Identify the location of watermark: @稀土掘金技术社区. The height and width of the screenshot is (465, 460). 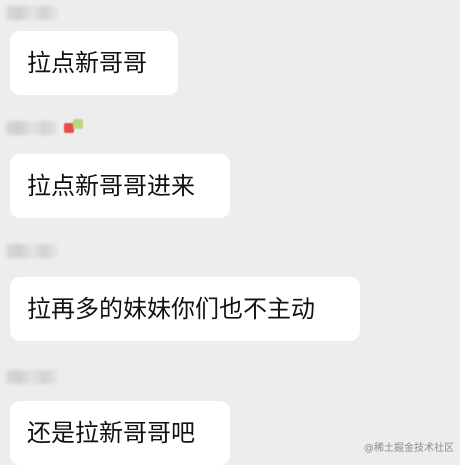
(409, 448).